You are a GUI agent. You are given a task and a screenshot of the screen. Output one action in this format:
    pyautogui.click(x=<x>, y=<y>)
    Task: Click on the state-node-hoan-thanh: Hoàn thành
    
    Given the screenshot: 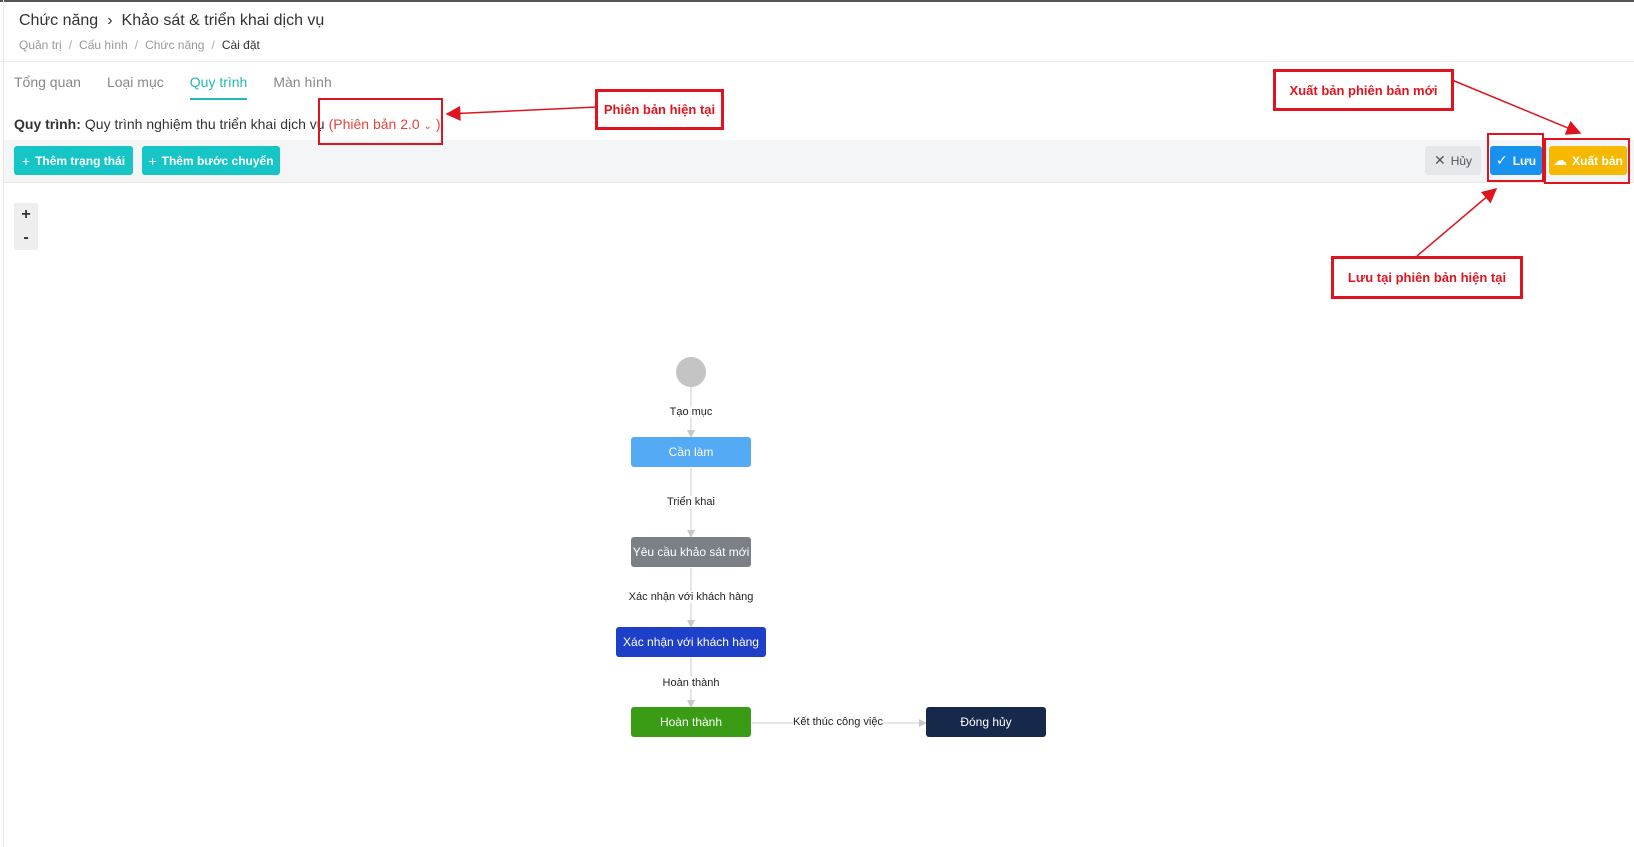 What is the action you would take?
    pyautogui.click(x=691, y=722)
    